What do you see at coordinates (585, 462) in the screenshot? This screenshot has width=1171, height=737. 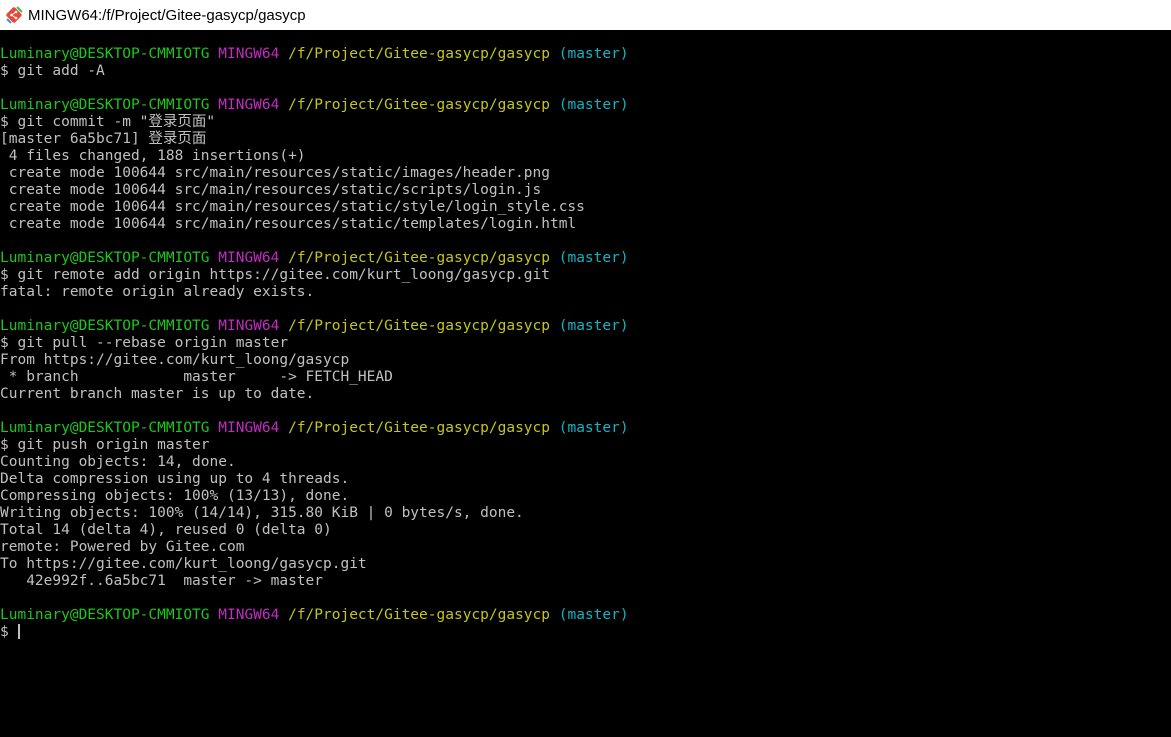 I see `output-line: Counting objects: 14, done.` at bounding box center [585, 462].